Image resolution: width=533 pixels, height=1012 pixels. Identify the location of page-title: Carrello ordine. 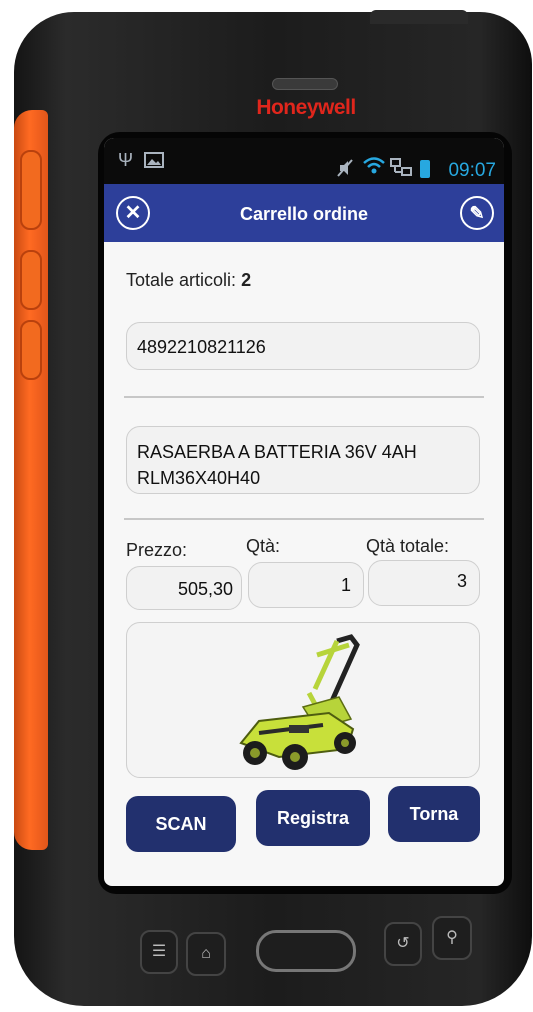
(304, 214).